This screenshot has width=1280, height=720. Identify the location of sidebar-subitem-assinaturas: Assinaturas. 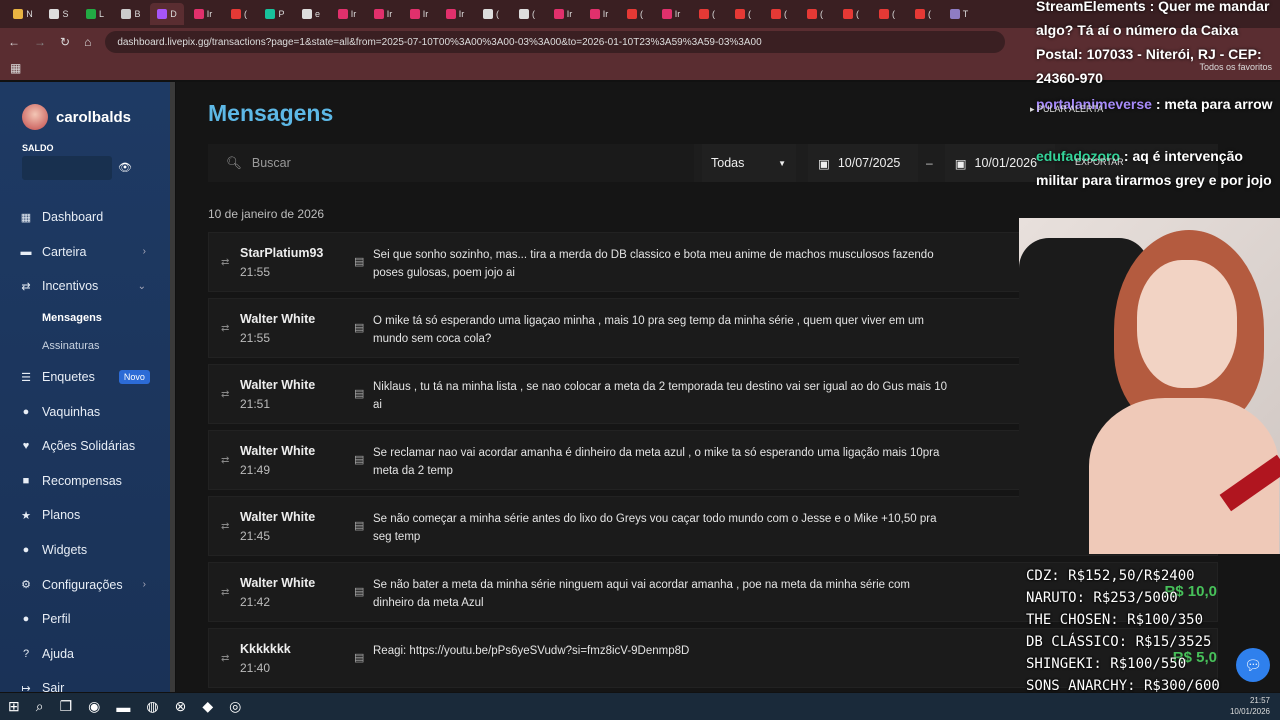
(85, 346).